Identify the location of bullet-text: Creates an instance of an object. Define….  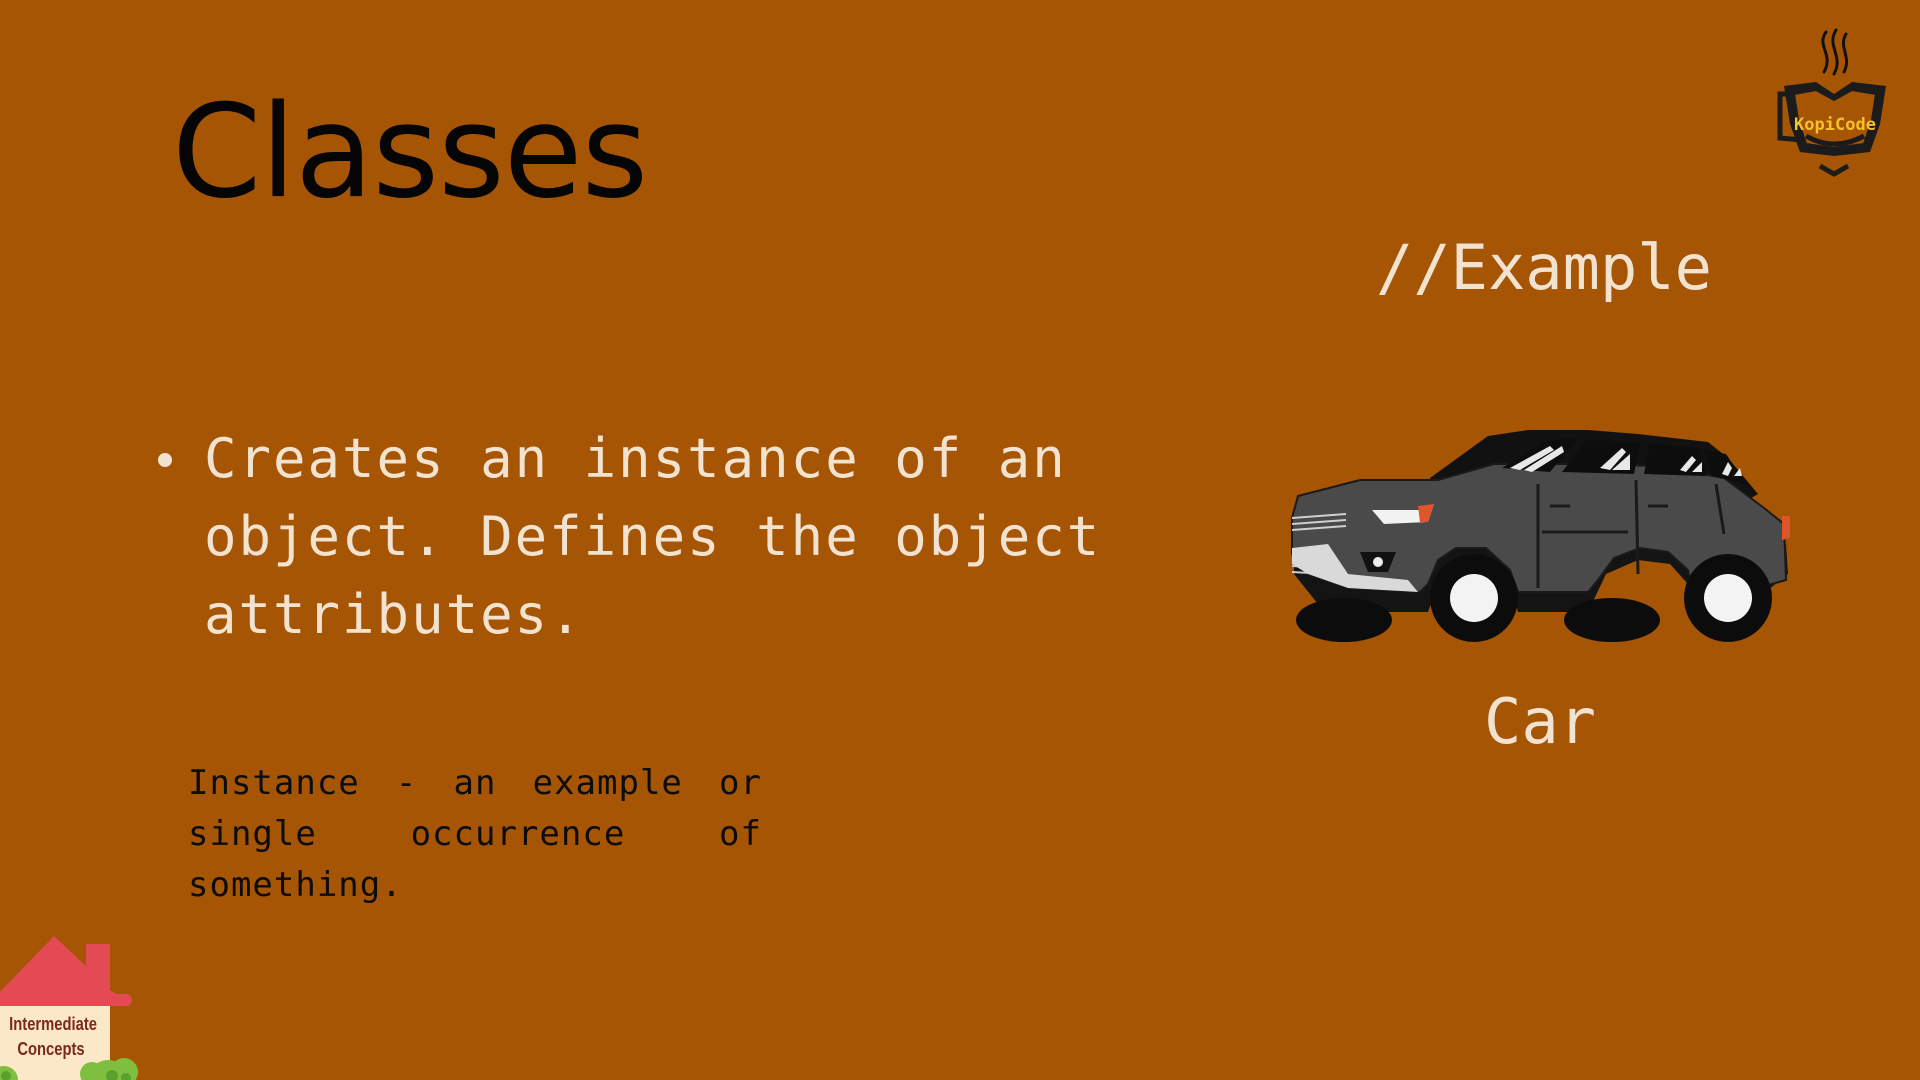
(653, 536).